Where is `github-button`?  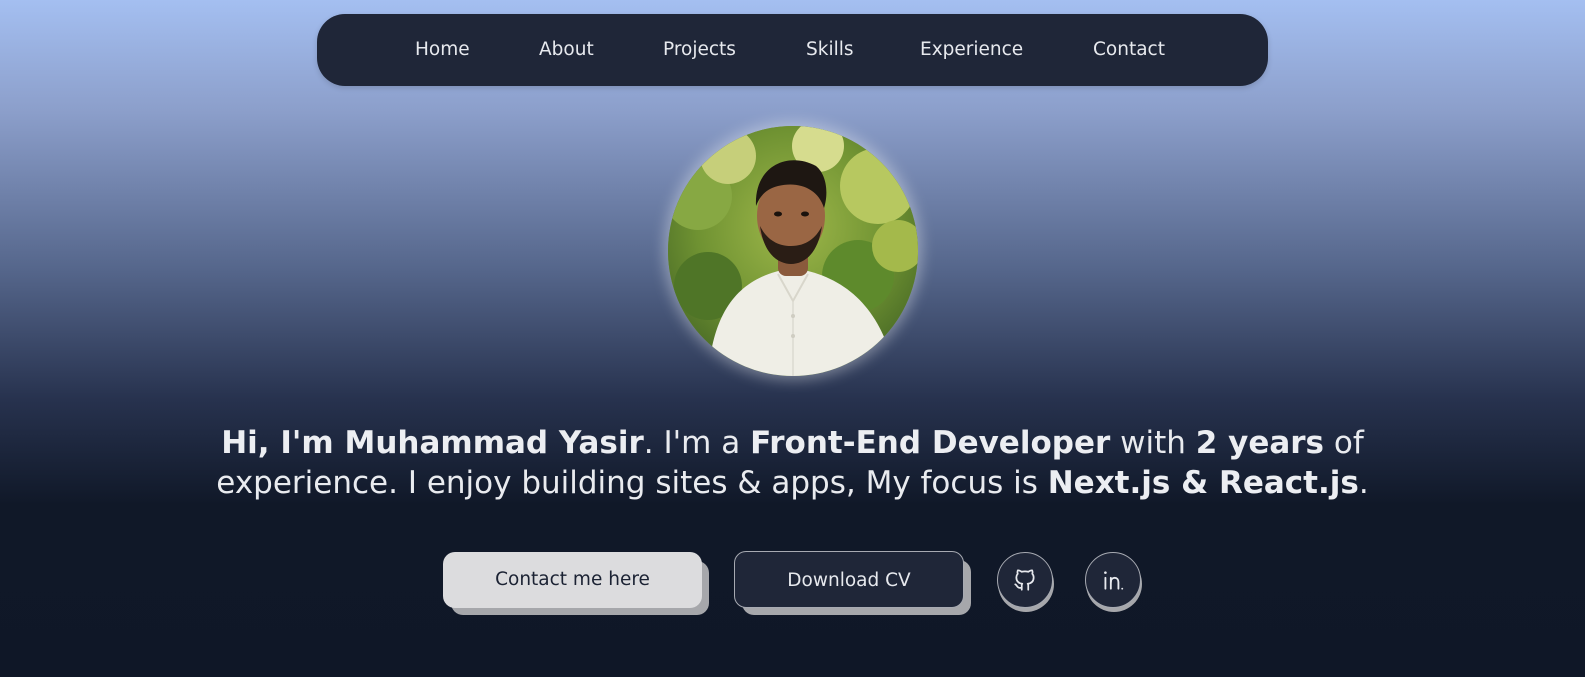
github-button is located at coordinates (1025, 580).